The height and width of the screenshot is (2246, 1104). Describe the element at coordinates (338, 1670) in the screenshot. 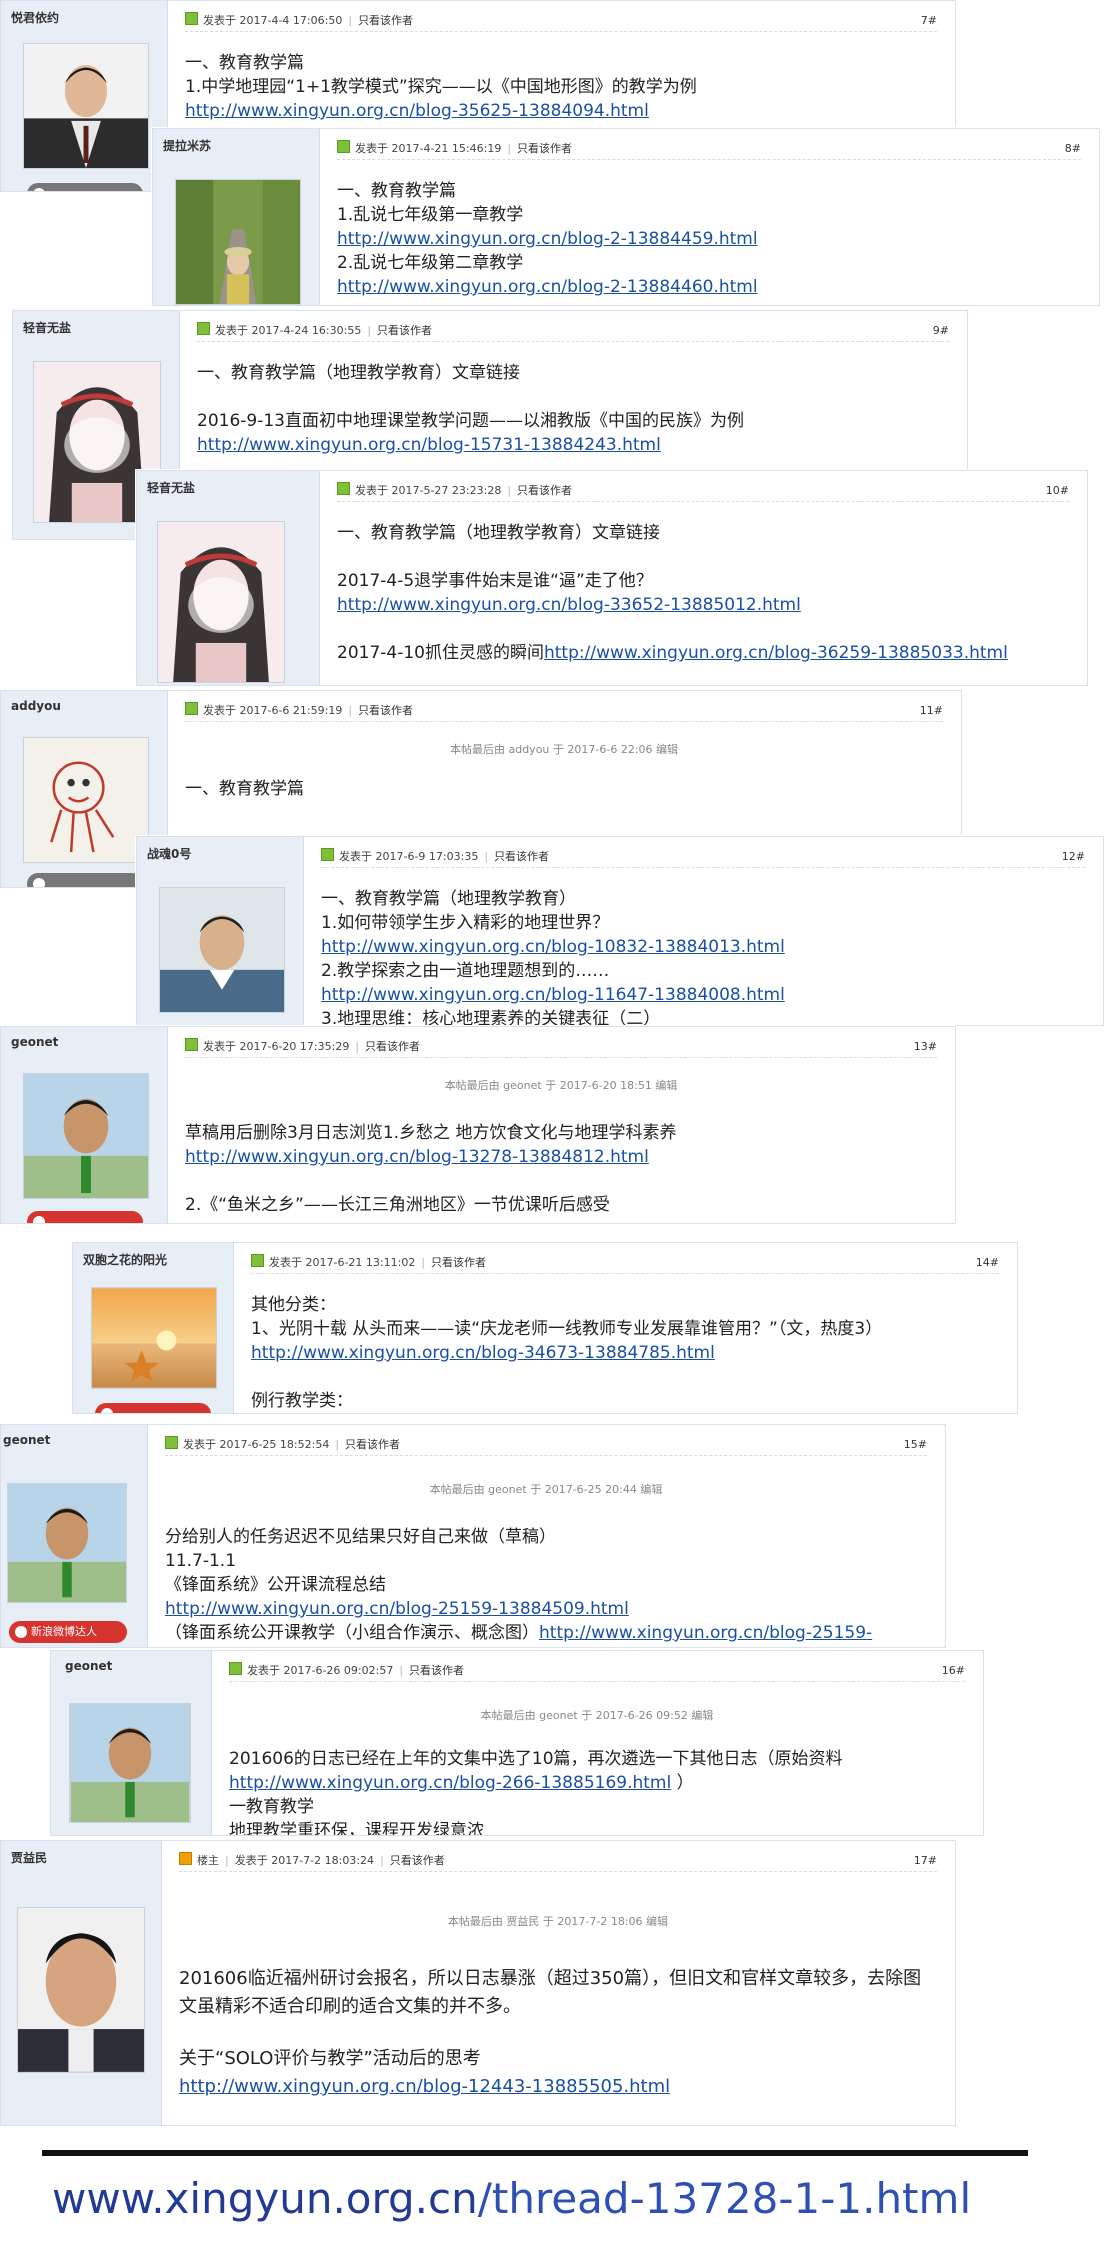

I see `post-time: 2017-6-26 09:02:57` at that location.